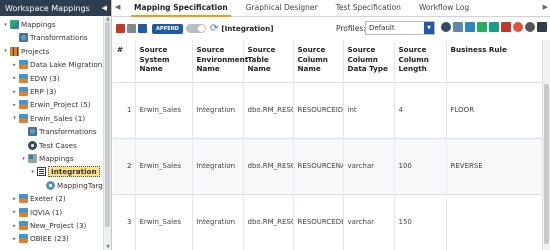  Describe the element at coordinates (104, 8) in the screenshot. I see `collapse-panel-icon: ◀` at that location.